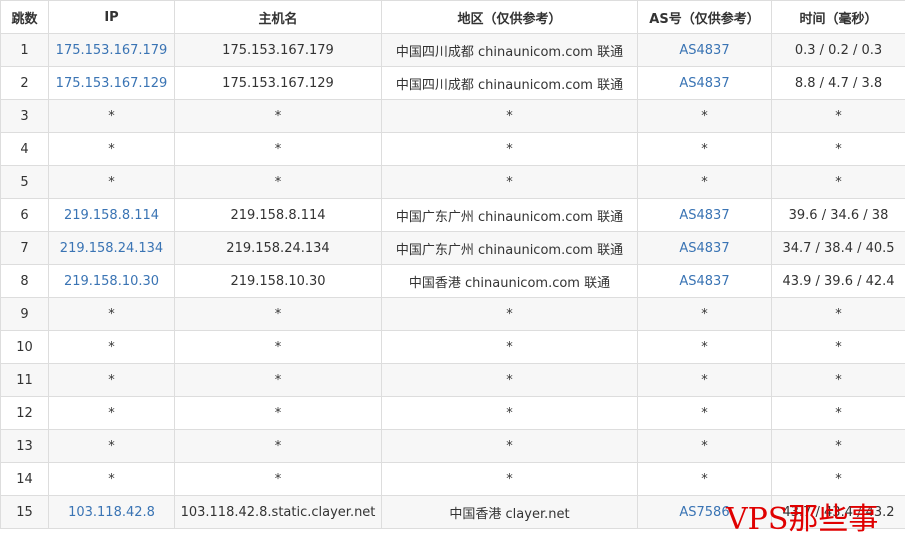 The height and width of the screenshot is (543, 905). What do you see at coordinates (838, 83) in the screenshot?
I see `cell-time: 8.8 / 4.7 / 3.8` at bounding box center [838, 83].